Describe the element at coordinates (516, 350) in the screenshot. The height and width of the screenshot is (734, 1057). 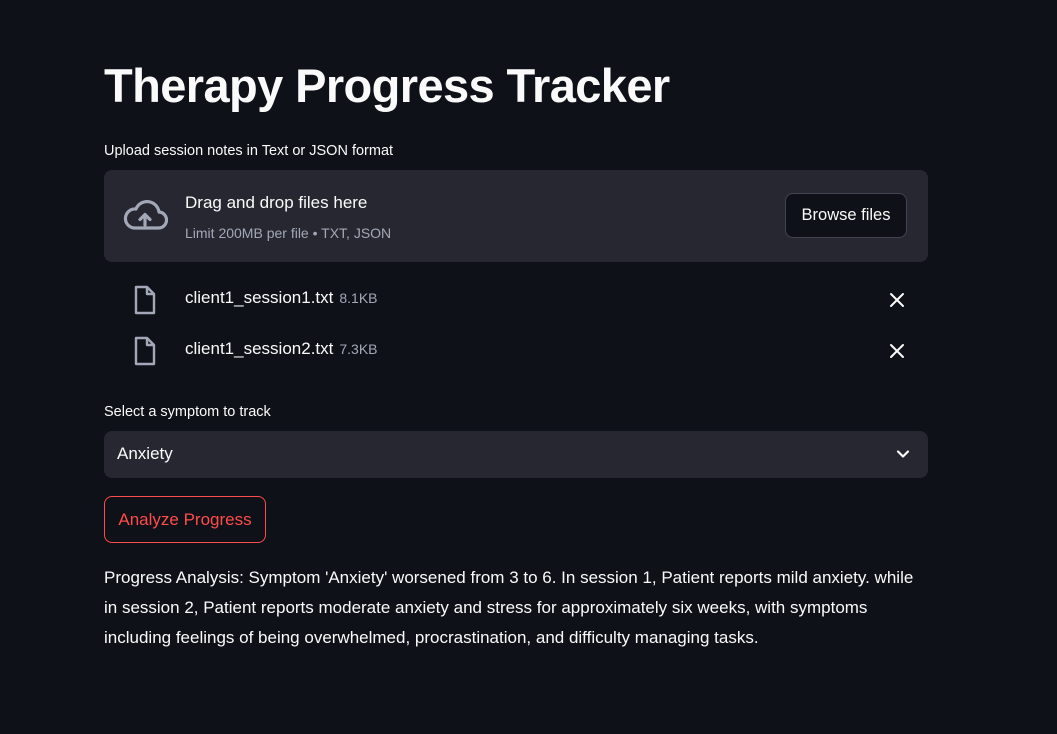
I see `uploaded-file-item: client1_session2.txt 7.3KB` at that location.